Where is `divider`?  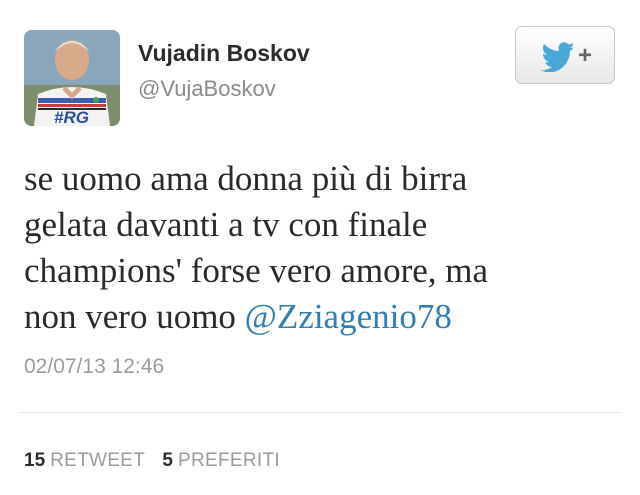
divider is located at coordinates (320, 412).